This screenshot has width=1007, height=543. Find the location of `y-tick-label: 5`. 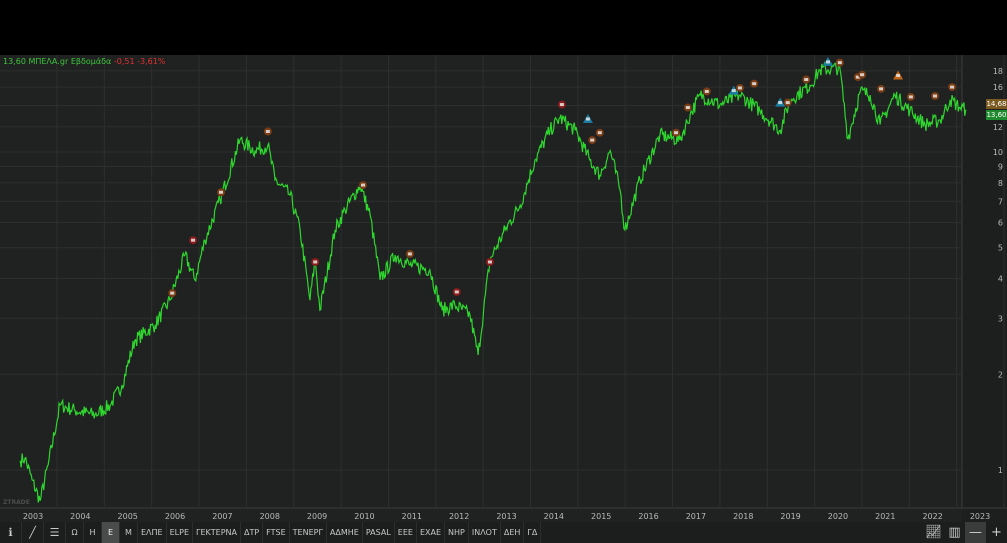

y-tick-label: 5 is located at coordinates (1000, 248).